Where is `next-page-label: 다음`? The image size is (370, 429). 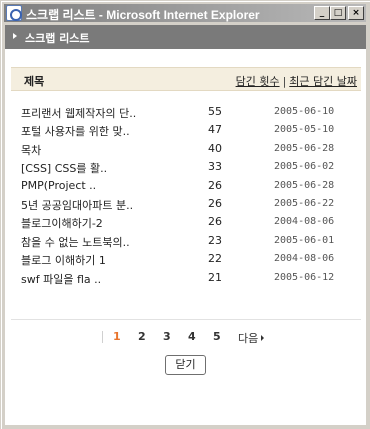
next-page-label: 다음 is located at coordinates (248, 338).